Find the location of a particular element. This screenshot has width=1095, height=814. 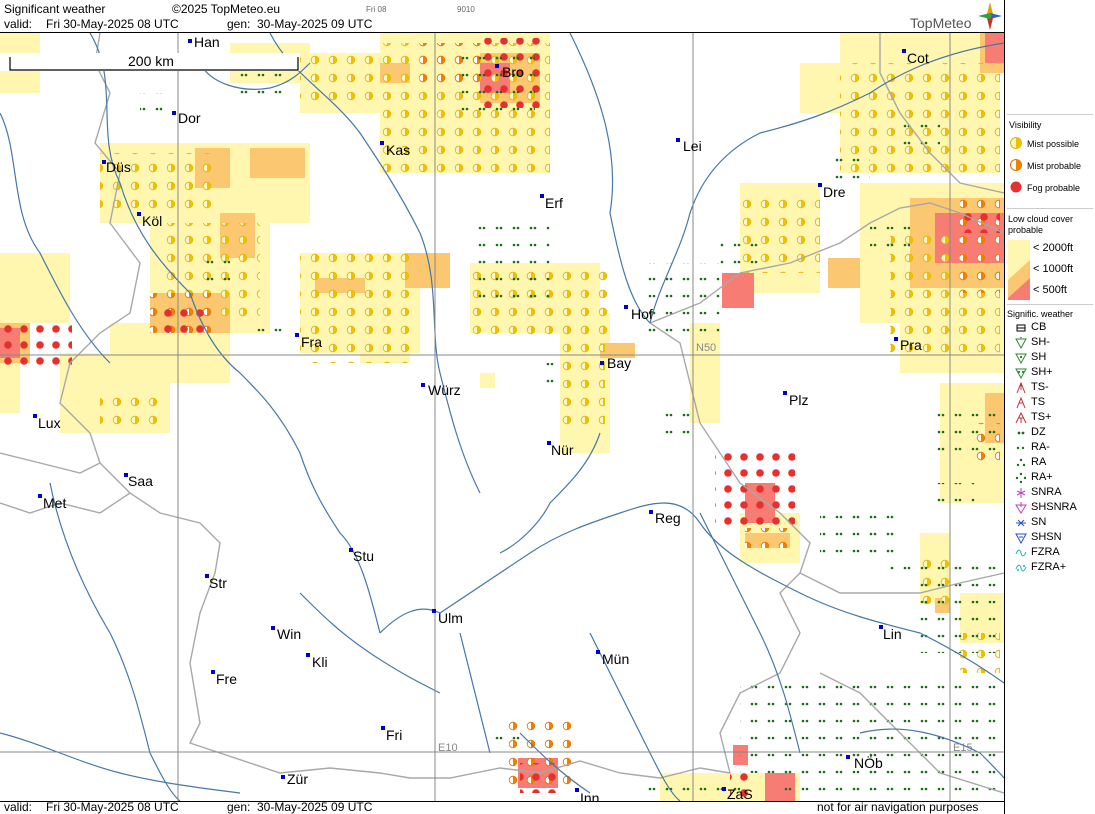

legend-ra-light: RA- is located at coordinates (1040, 447).